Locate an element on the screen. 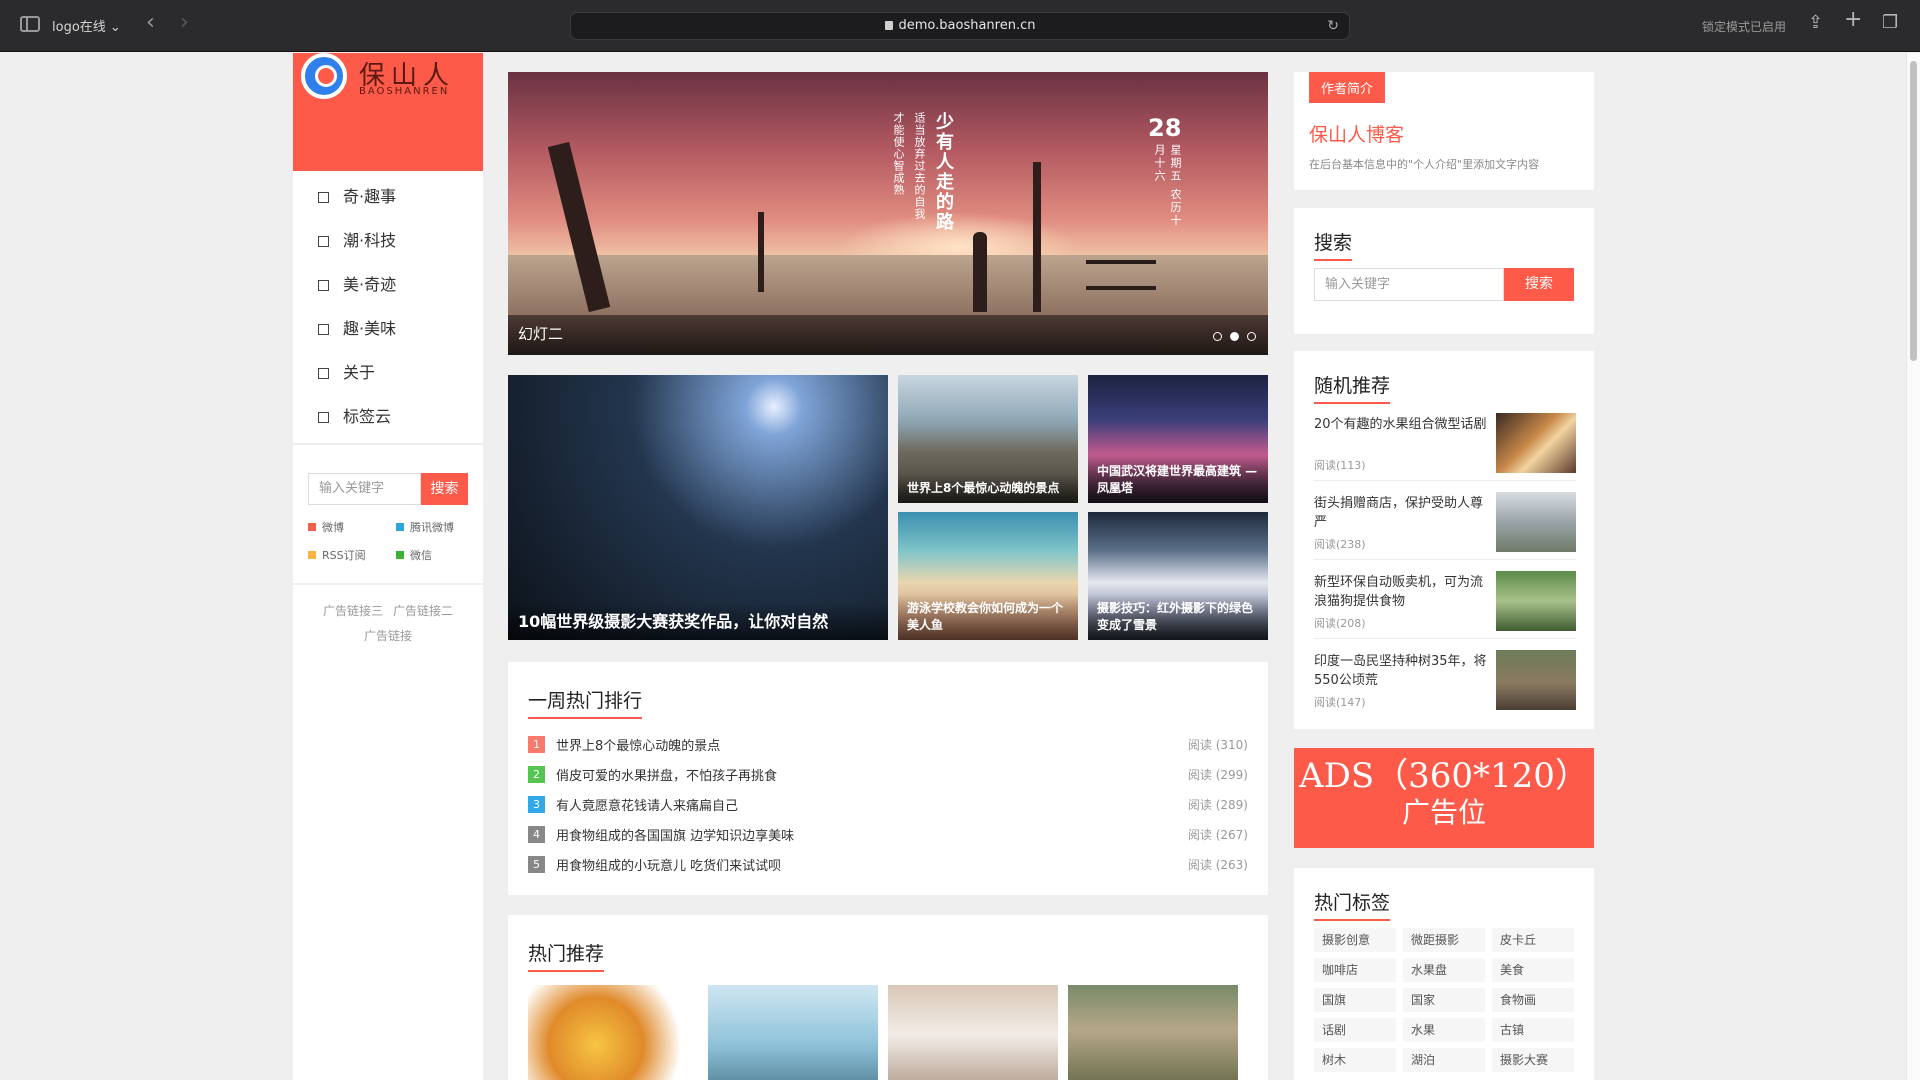 The height and width of the screenshot is (1080, 1920). ad-link: 广告链接 is located at coordinates (388, 636).